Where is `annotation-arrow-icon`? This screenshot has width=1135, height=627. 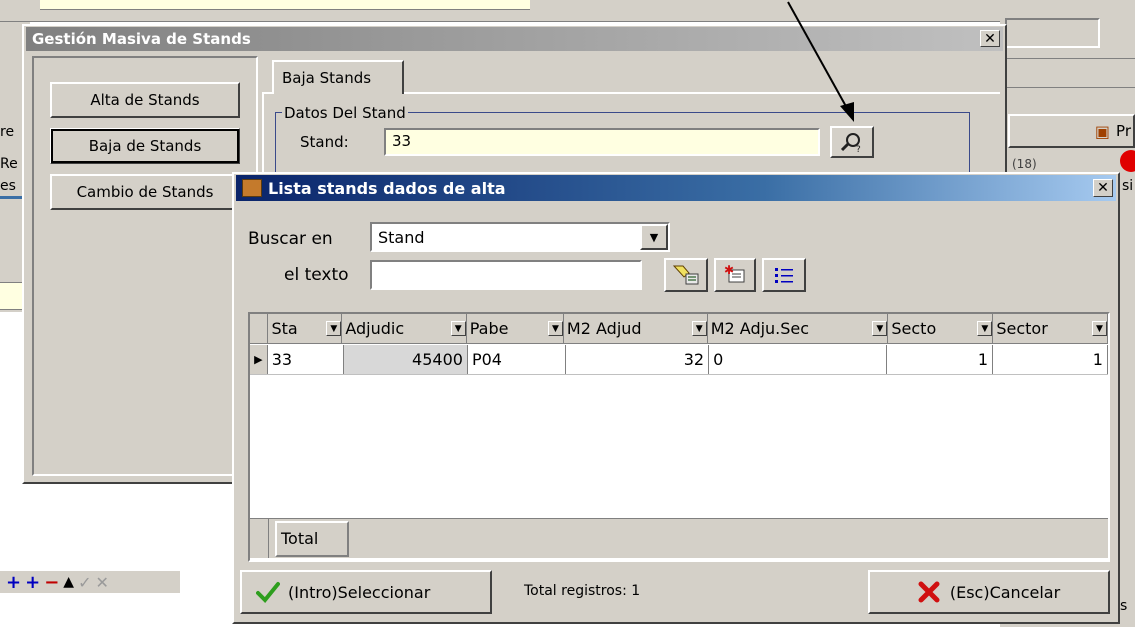
annotation-arrow-icon is located at coordinates (820, 61).